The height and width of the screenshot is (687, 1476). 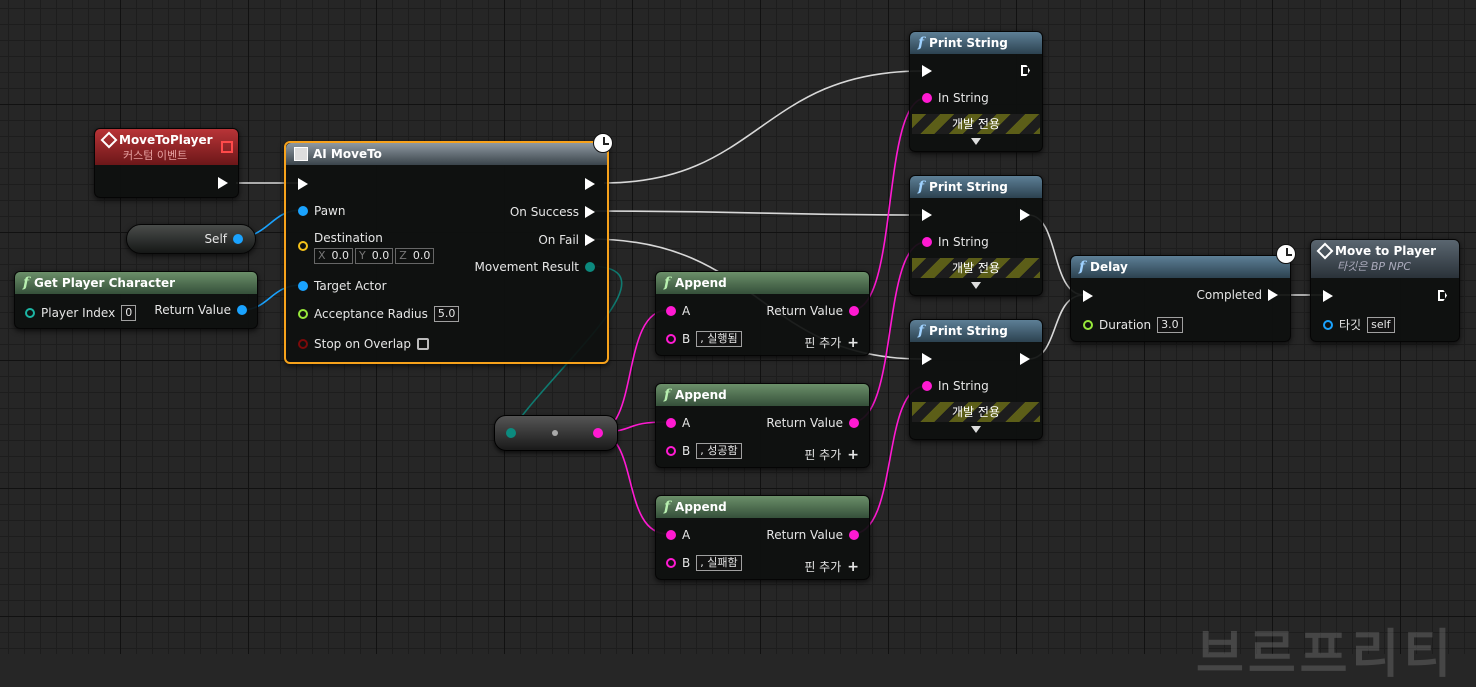 I want to click on reroute-enum-in-pin, so click(x=511, y=433).